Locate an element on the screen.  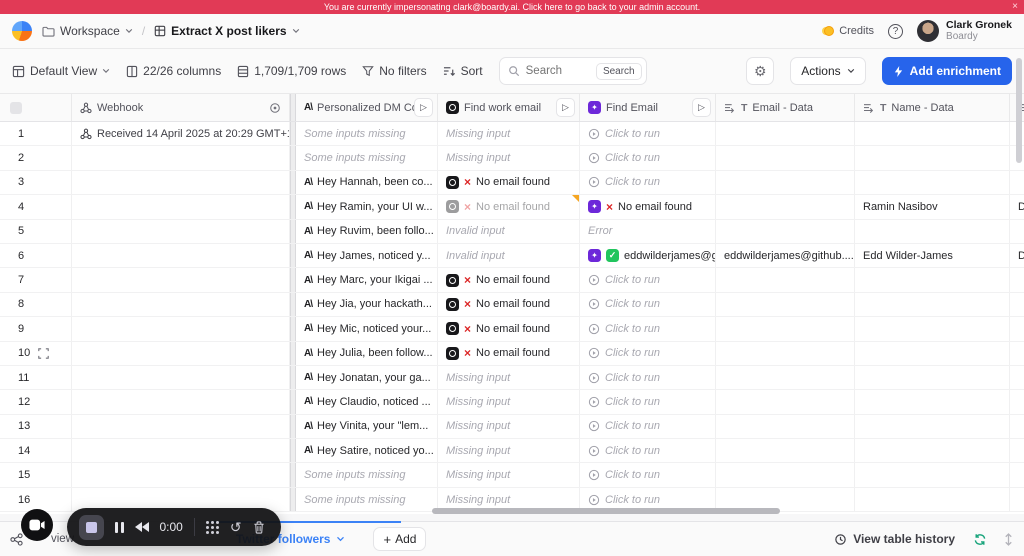
default-view-button: Default View is located at coordinates (61, 71).